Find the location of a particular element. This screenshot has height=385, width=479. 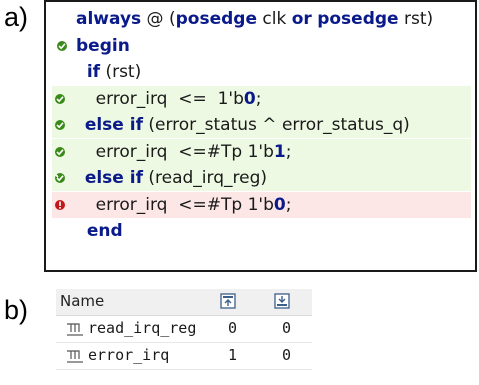

signal-name: read_irq_reg is located at coordinates (142, 328).